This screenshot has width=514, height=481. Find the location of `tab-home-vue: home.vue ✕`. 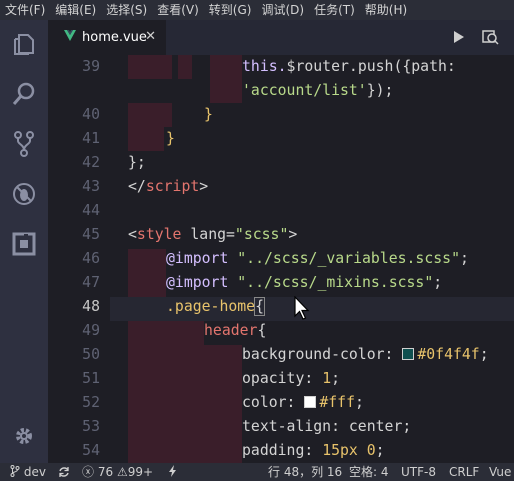

tab-home-vue: home.vue ✕ is located at coordinates (107, 37).